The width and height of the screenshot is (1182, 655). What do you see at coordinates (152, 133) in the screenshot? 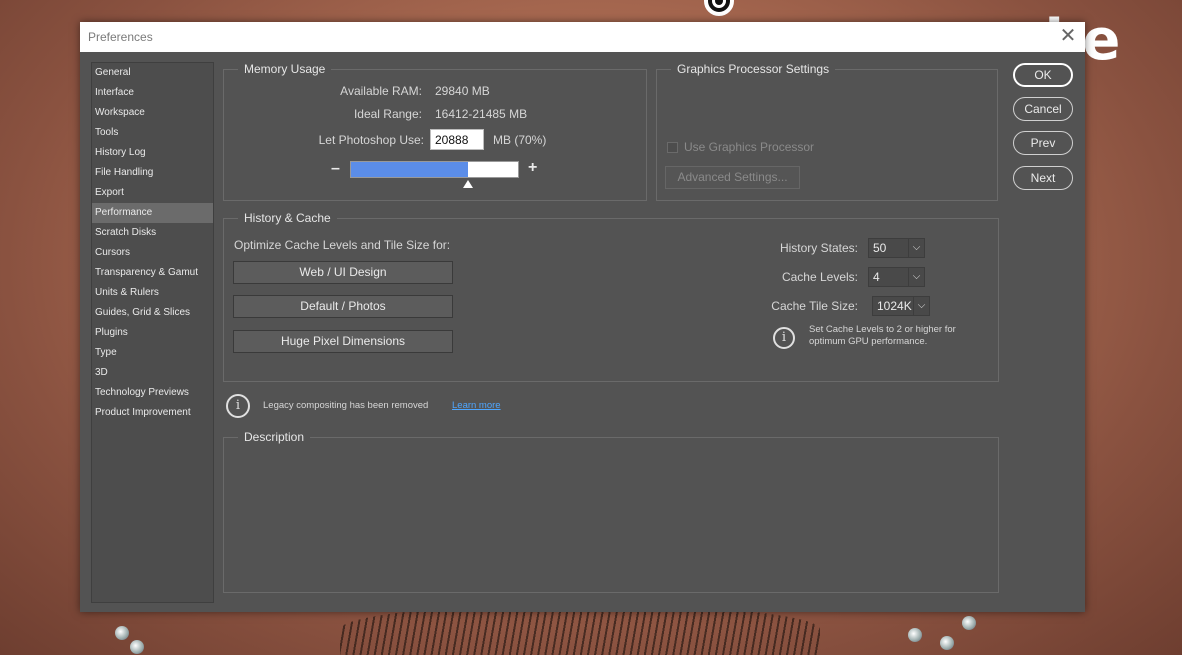
I see `sidebar-item-tools: Tools` at bounding box center [152, 133].